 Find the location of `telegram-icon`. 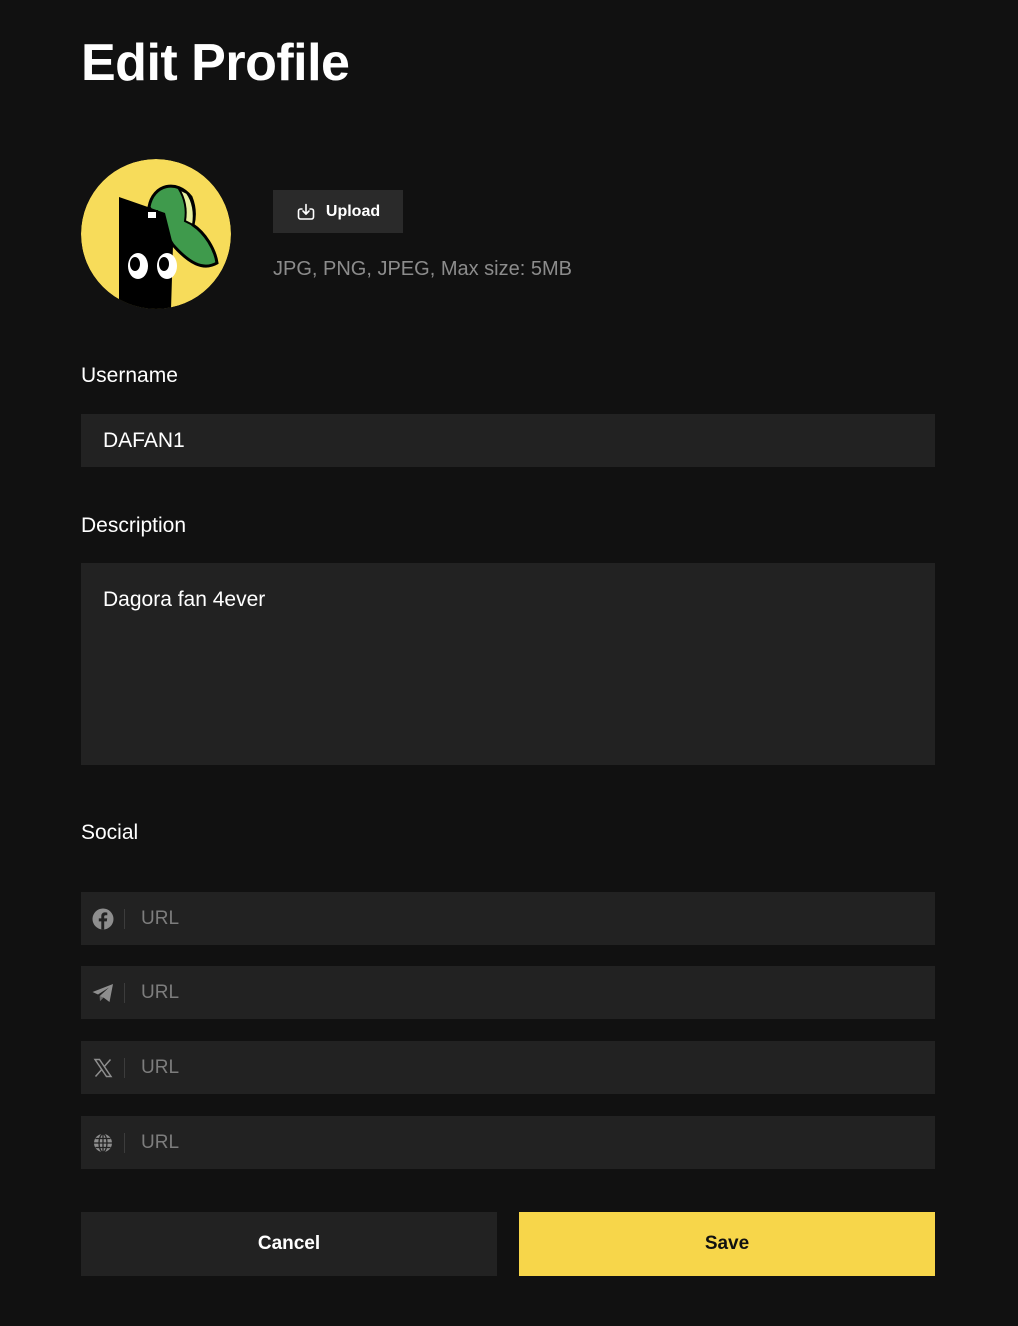

telegram-icon is located at coordinates (102, 992).